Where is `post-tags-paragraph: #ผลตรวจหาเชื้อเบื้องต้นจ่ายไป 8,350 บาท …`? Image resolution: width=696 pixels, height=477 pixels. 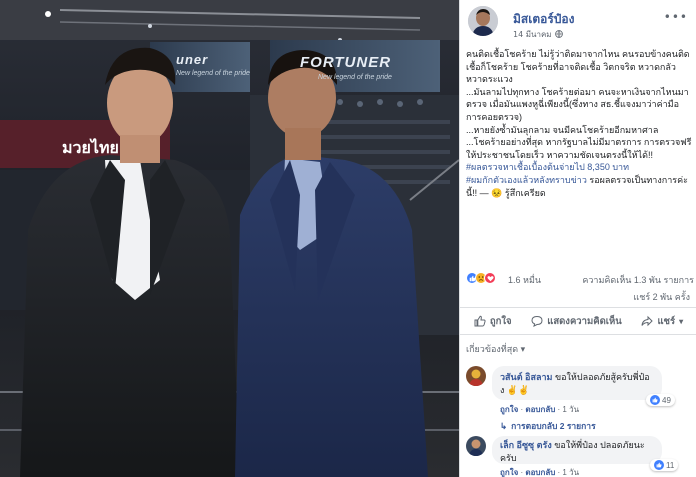
post-tags-paragraph: #ผลตรวจหาเชื้อเบื้องต้นจ่ายไป 8,350 บาท … is located at coordinates (580, 180).